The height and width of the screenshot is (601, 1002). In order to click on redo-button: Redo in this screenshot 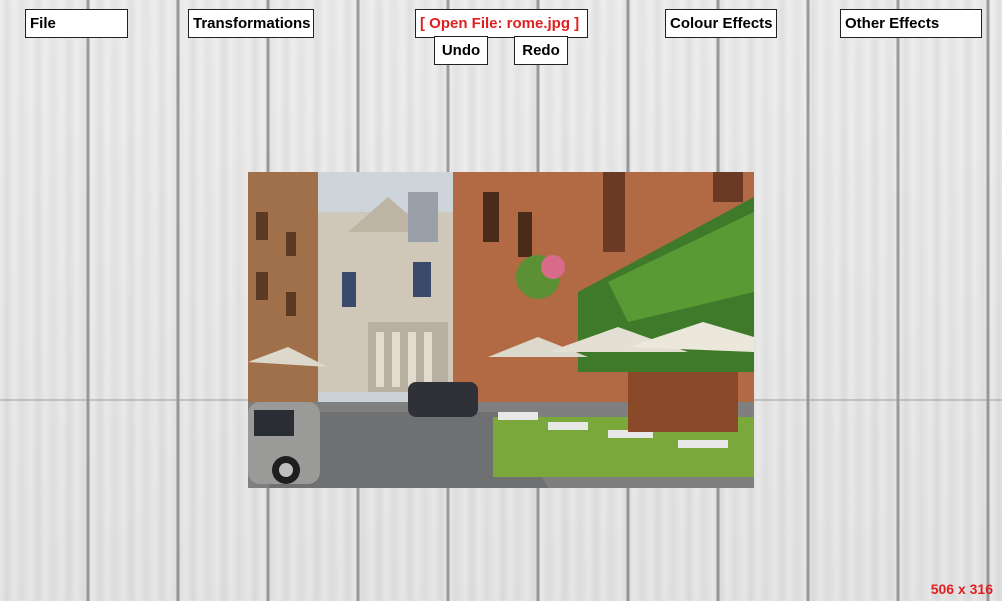, I will do `click(541, 50)`.